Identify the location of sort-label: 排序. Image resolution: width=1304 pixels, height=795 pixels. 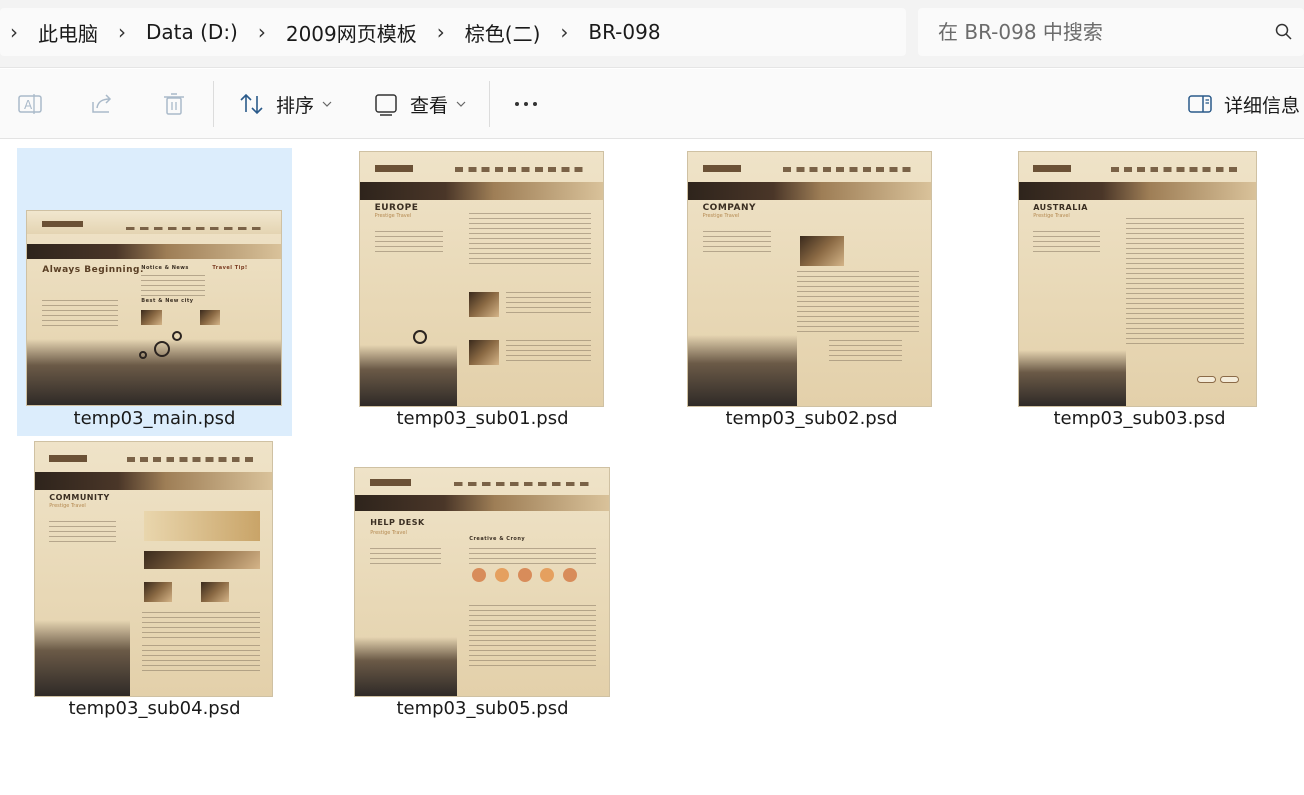
(295, 105).